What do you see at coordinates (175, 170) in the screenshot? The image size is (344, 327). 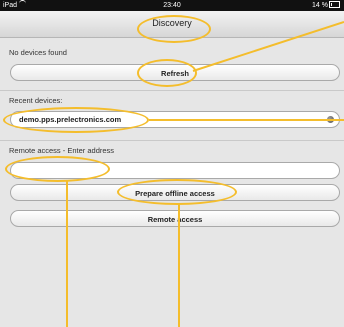 I see `address-input` at bounding box center [175, 170].